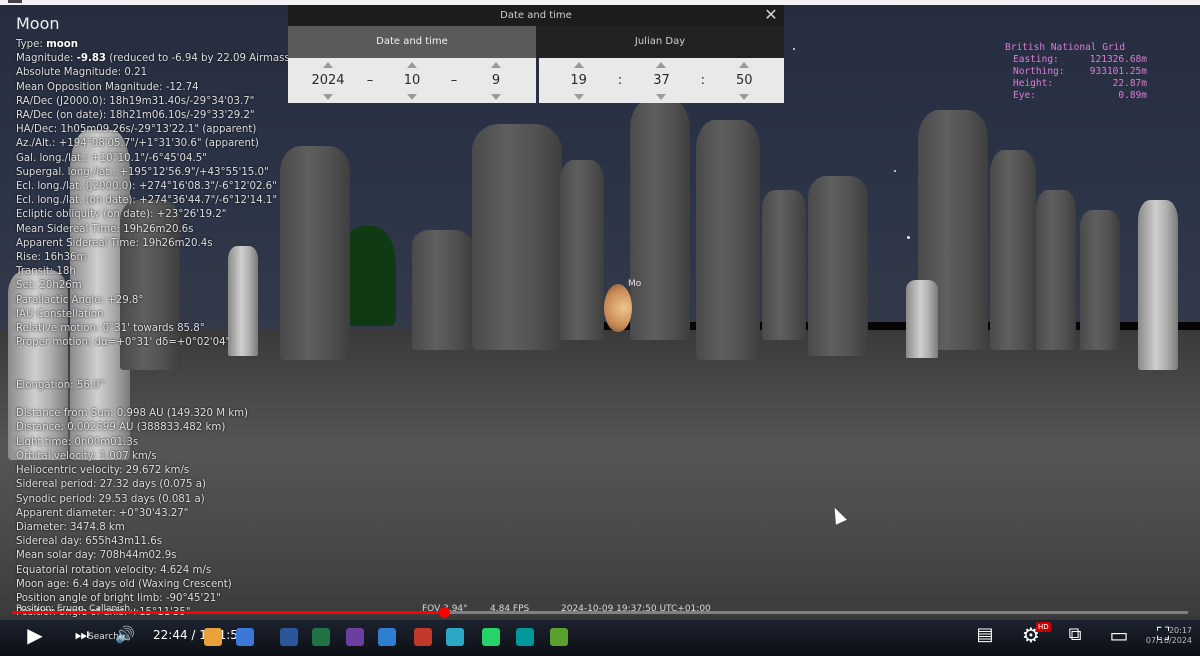 The height and width of the screenshot is (656, 1200). I want to click on grid-row-value: 0.89m, so click(1132, 95).